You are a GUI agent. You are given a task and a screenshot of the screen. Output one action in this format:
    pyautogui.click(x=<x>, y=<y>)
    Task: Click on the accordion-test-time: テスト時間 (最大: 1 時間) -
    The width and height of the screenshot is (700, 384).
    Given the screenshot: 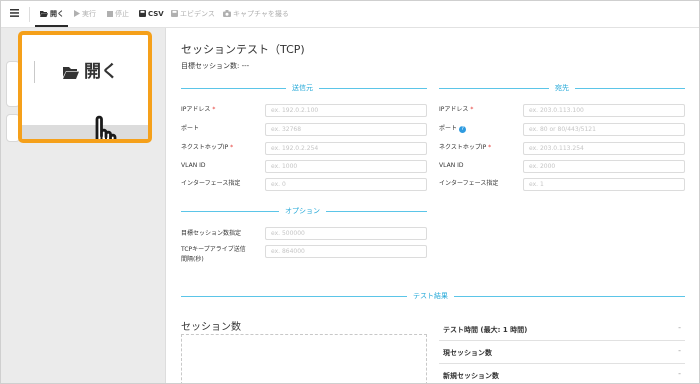 What is the action you would take?
    pyautogui.click(x=562, y=329)
    